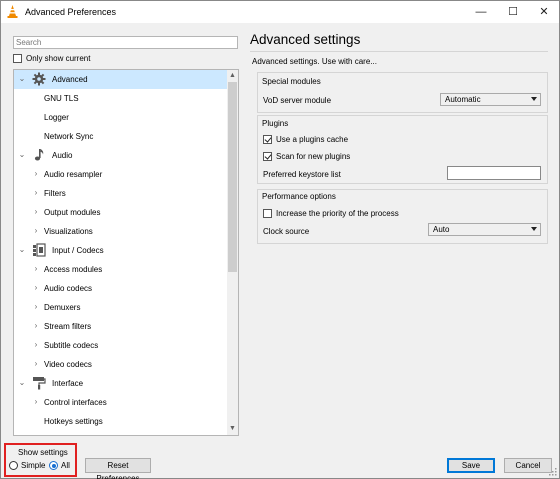 The width and height of the screenshot is (560, 479). What do you see at coordinates (62, 155) in the screenshot?
I see `tree-item-label: Audio` at bounding box center [62, 155].